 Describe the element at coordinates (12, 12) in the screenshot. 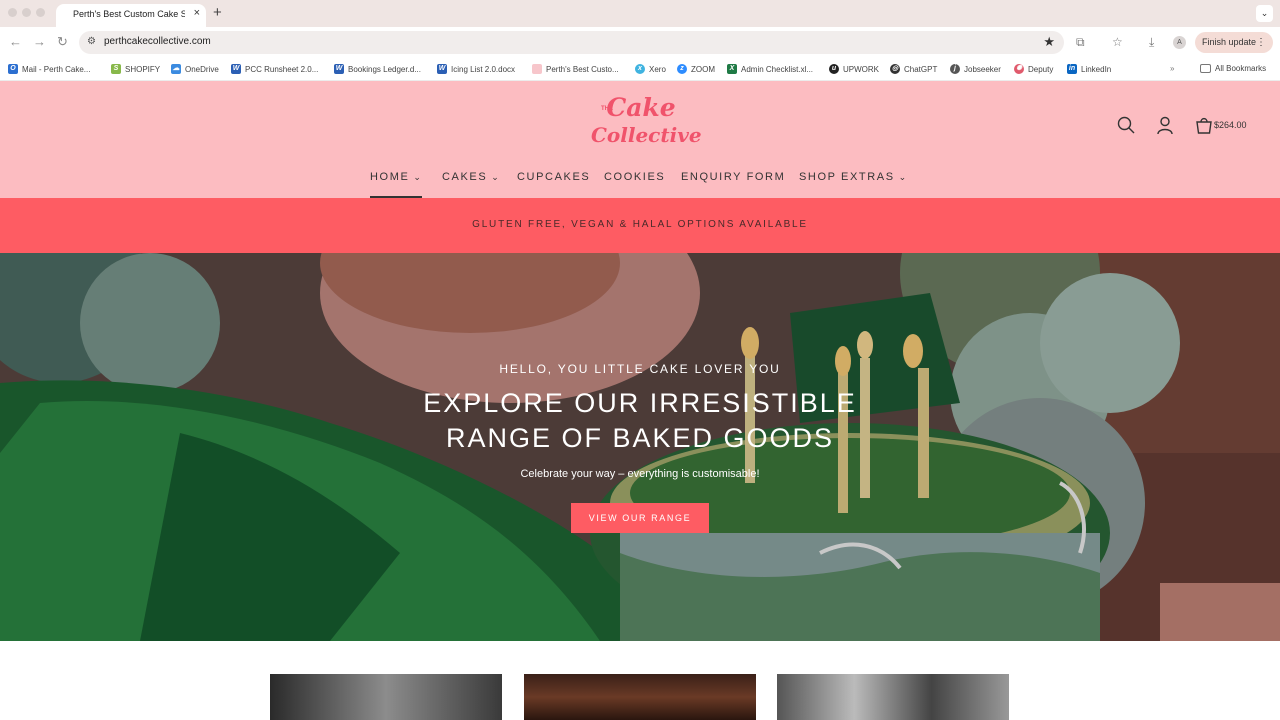

I see `window-close-dot` at that location.